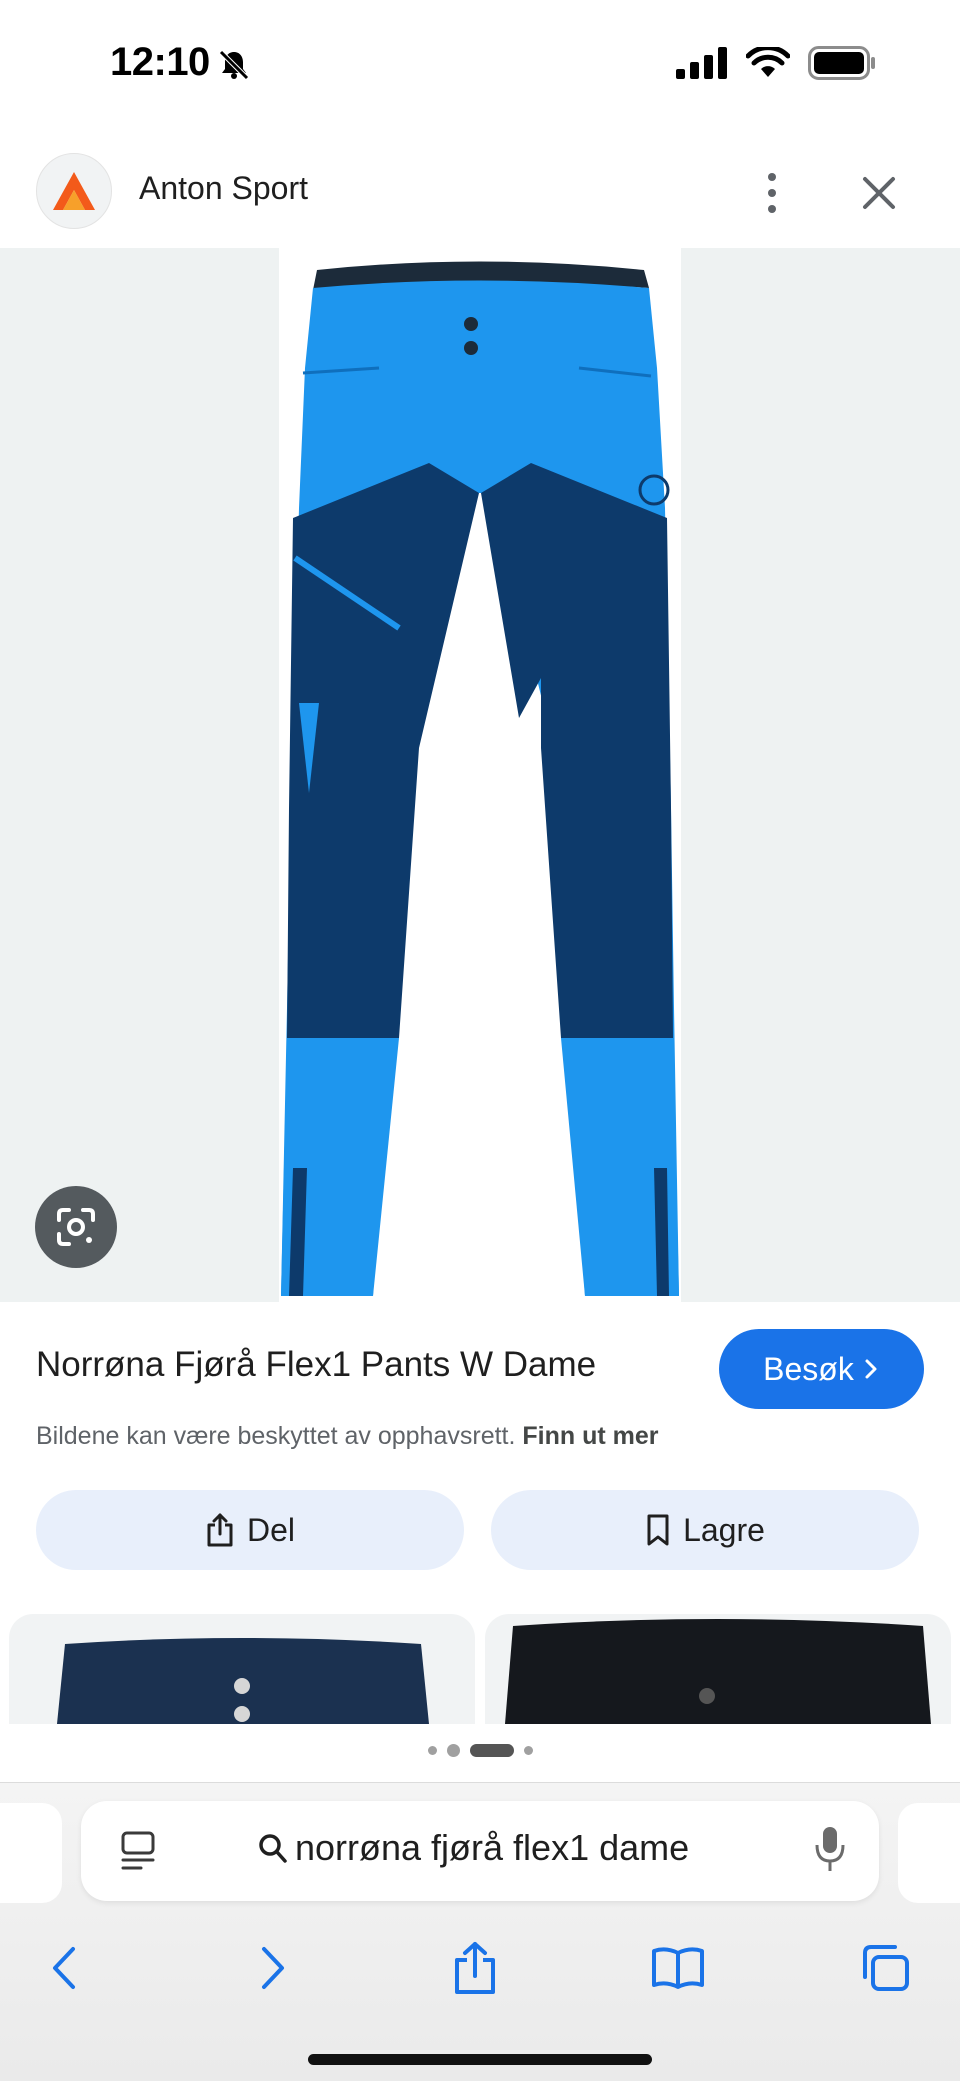  Describe the element at coordinates (64, 1968) in the screenshot. I see `back-icon` at that location.